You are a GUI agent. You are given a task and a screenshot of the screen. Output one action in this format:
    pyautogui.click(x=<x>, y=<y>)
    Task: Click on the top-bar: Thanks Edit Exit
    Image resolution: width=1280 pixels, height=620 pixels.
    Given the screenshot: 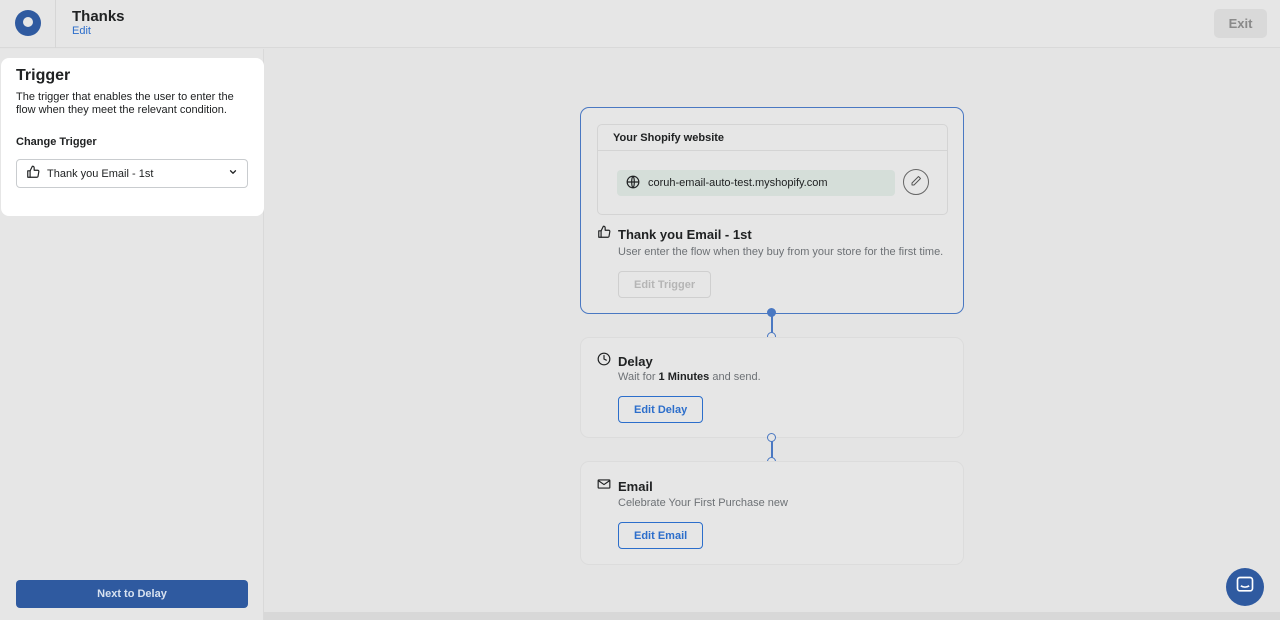 What is the action you would take?
    pyautogui.click(x=640, y=24)
    